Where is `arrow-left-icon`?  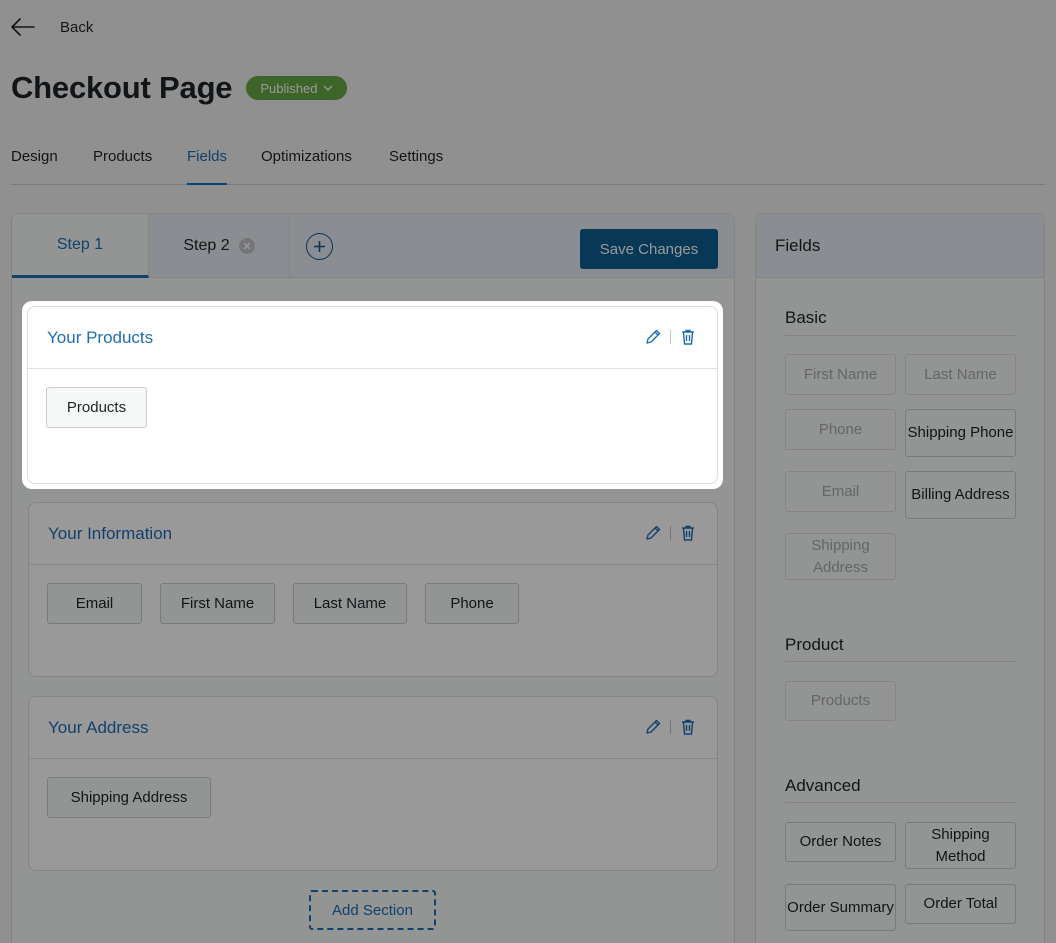 arrow-left-icon is located at coordinates (23, 27).